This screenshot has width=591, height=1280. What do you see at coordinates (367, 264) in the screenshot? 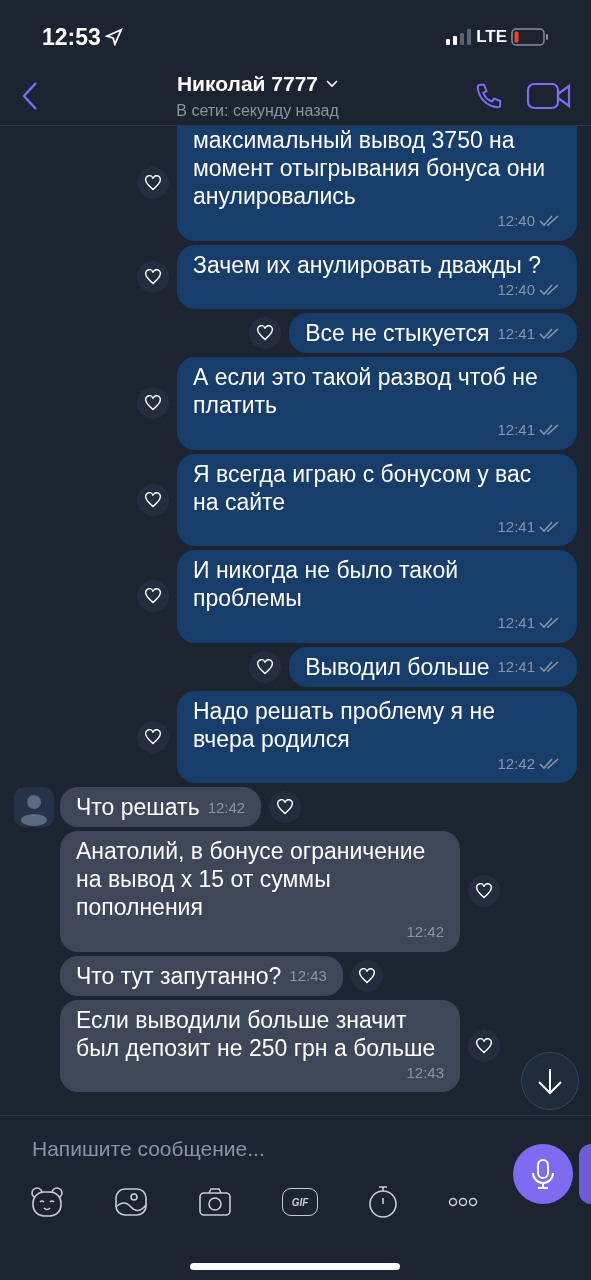
I see `message-text: Зачем их анулировать дважды ?` at bounding box center [367, 264].